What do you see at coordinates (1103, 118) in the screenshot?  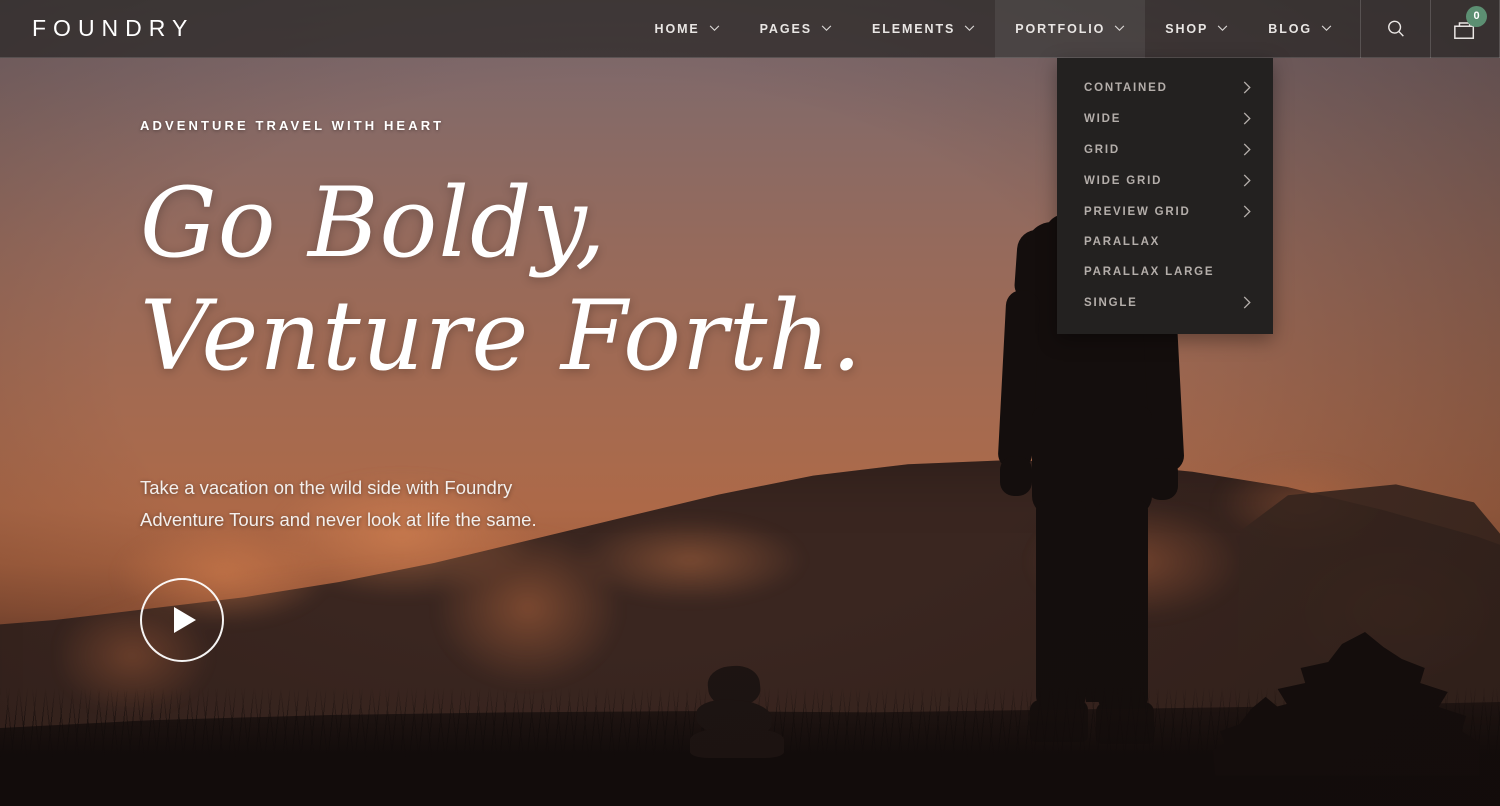 I see `dropdown-label-wide: WIDE` at bounding box center [1103, 118].